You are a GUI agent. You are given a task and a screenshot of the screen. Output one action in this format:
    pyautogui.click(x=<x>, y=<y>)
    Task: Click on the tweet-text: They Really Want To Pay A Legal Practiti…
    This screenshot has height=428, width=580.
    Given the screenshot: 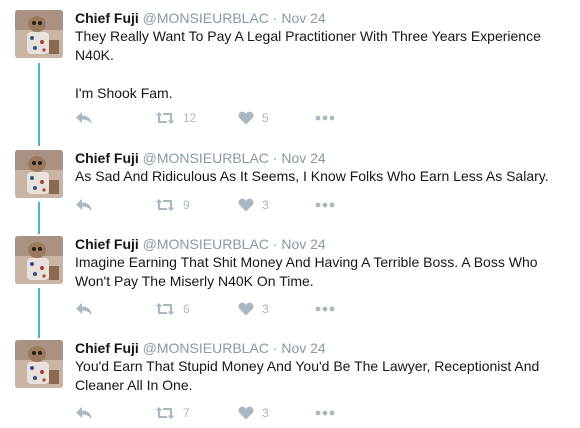 What is the action you would take?
    pyautogui.click(x=308, y=64)
    